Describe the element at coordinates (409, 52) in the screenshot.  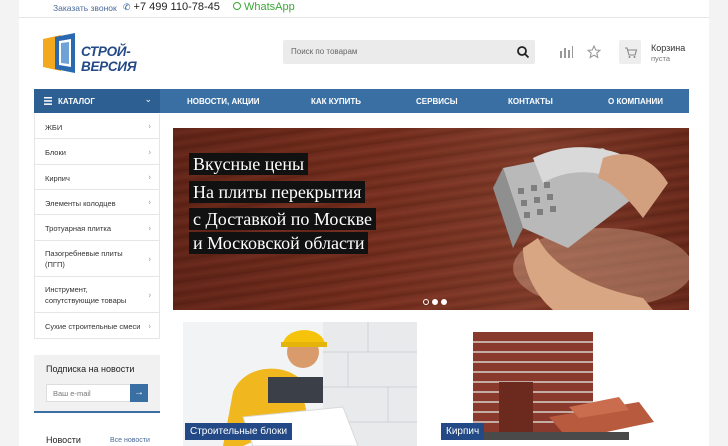
I see `search-bar: Поиск по товарам` at that location.